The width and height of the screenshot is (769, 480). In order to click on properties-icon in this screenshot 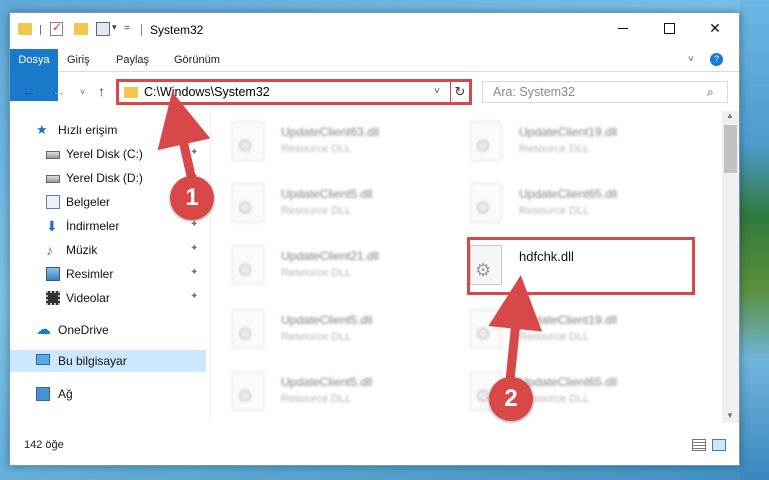, I will do `click(103, 29)`.